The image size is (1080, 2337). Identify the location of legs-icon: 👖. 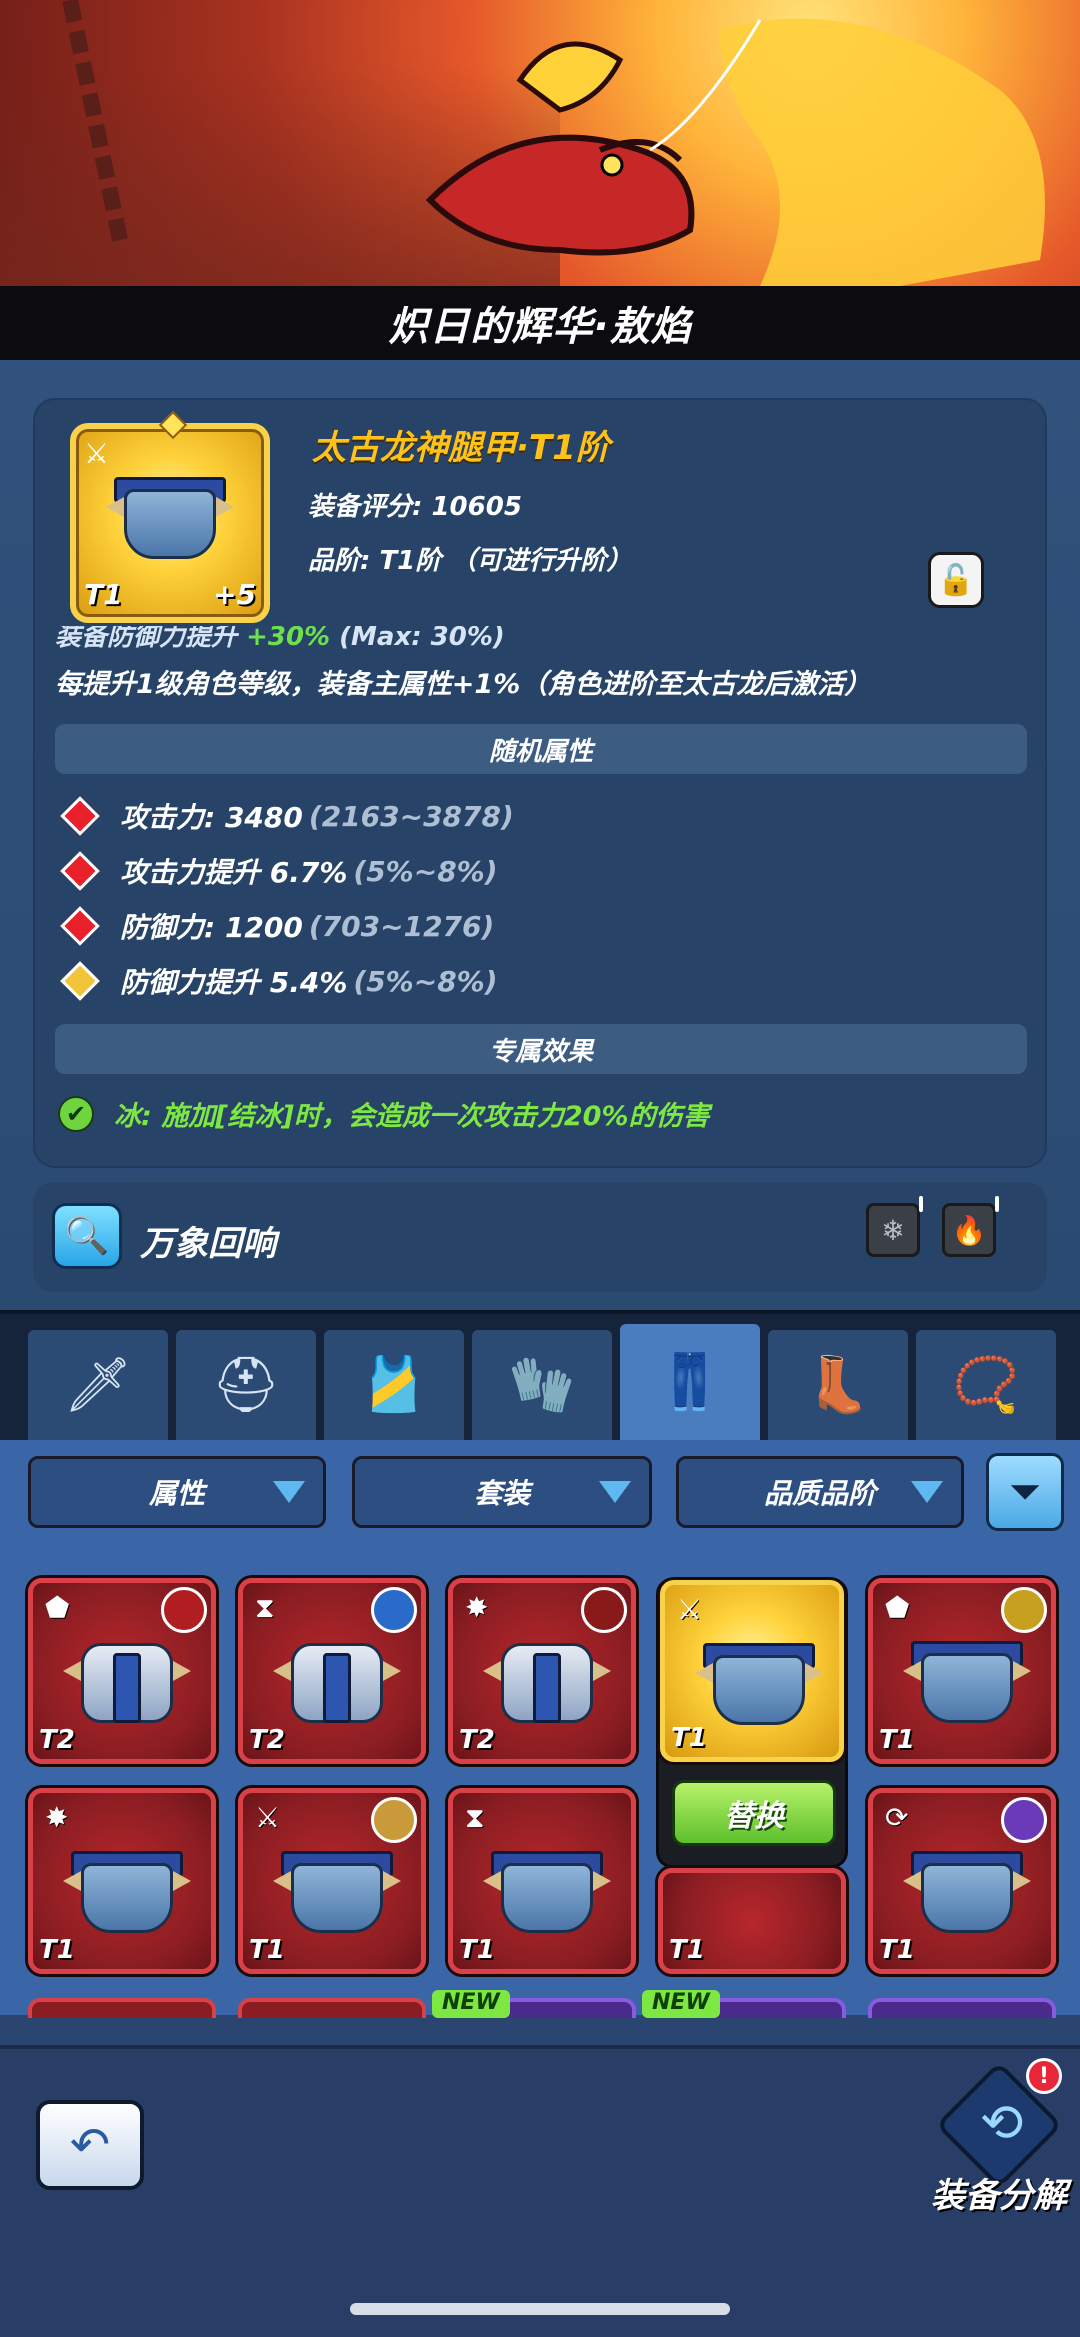
(690, 1381).